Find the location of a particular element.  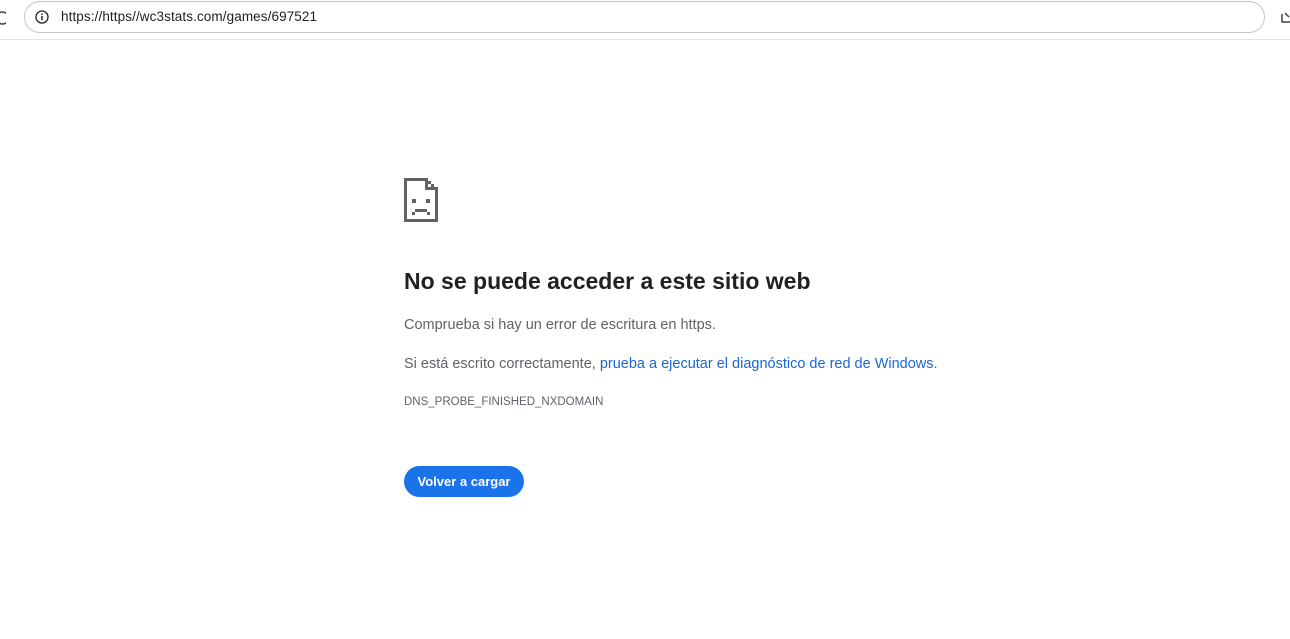

sad-page-icon is located at coordinates (421, 200).